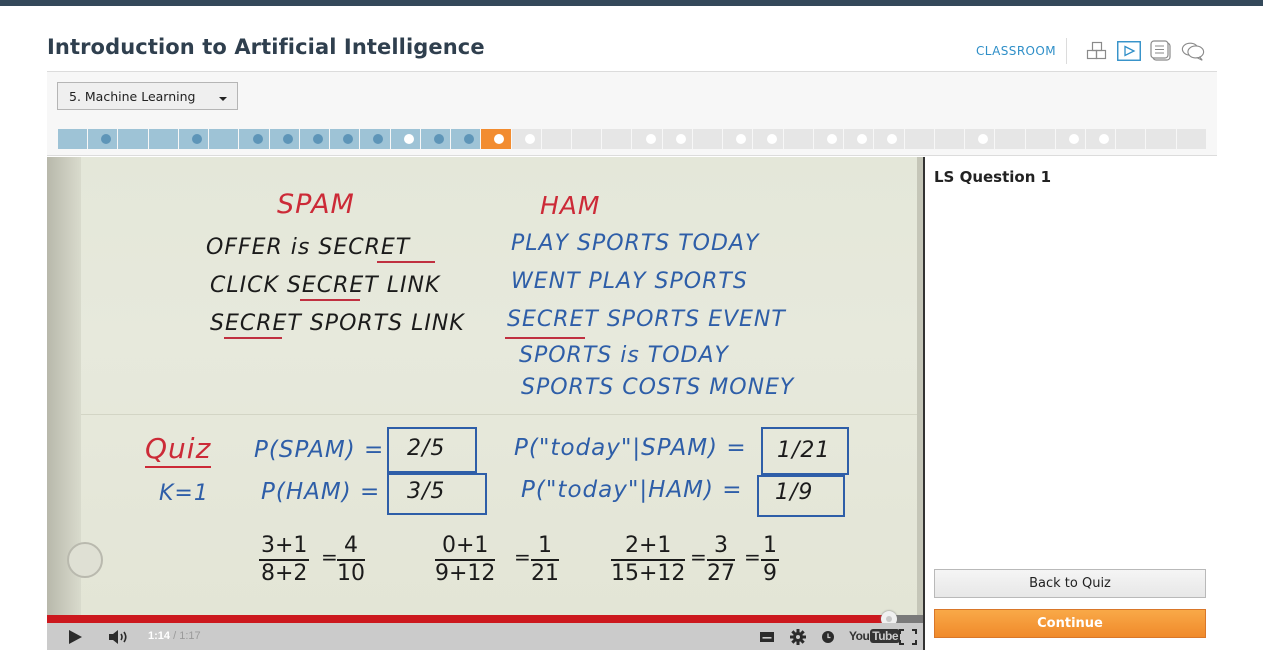 The height and width of the screenshot is (650, 1263). I want to click on discussion-icon, so click(1193, 51).